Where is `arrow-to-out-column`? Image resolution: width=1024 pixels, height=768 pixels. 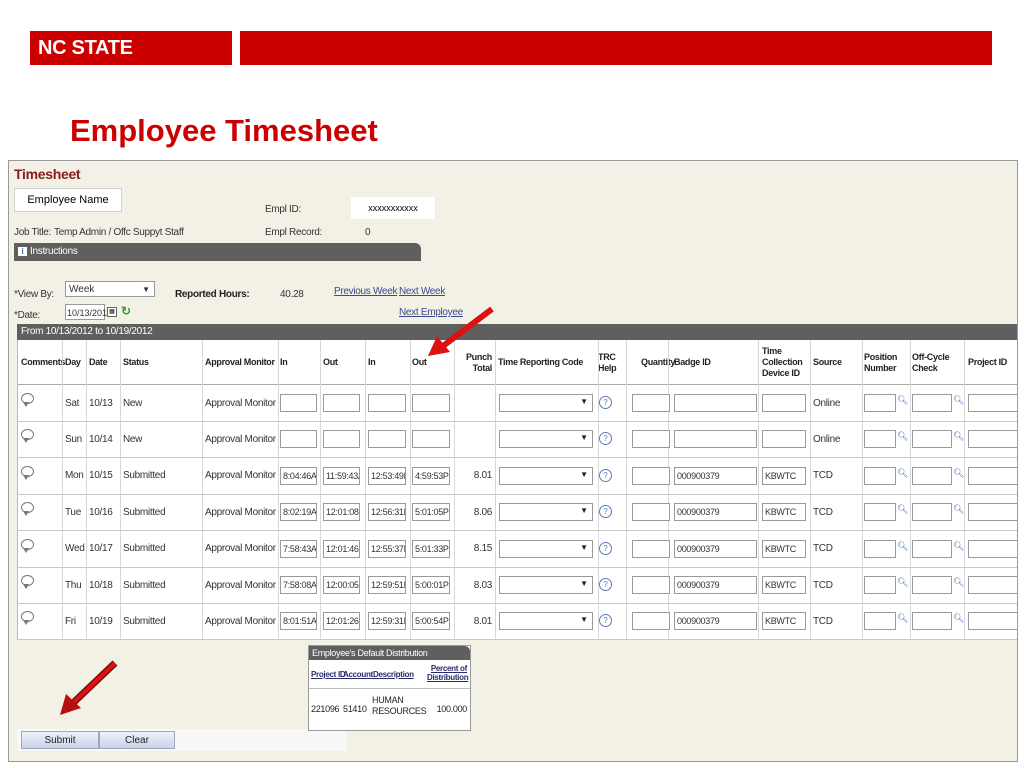
arrow-to-out-column is located at coordinates (461, 331).